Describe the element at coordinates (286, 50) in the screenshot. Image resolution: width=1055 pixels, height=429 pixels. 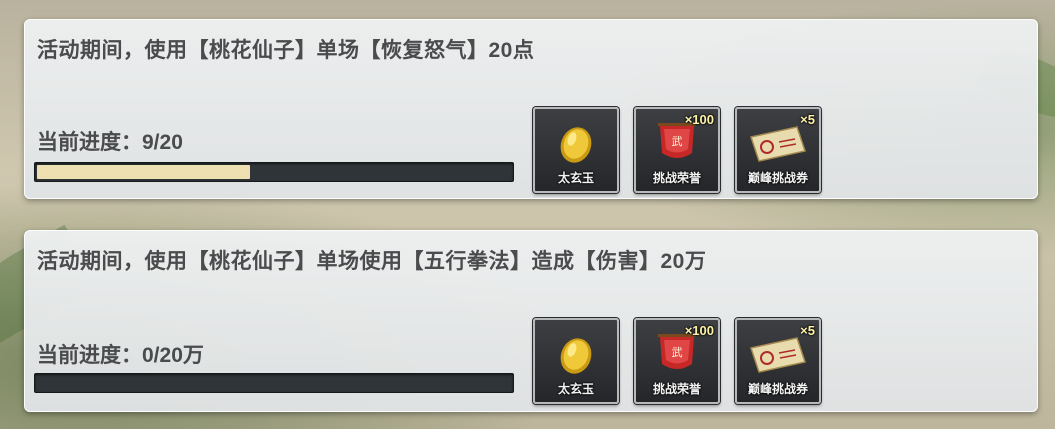
I see `task-description: 活动期间，使用【桃花仙子】单场【恢复怒气】20点` at that location.